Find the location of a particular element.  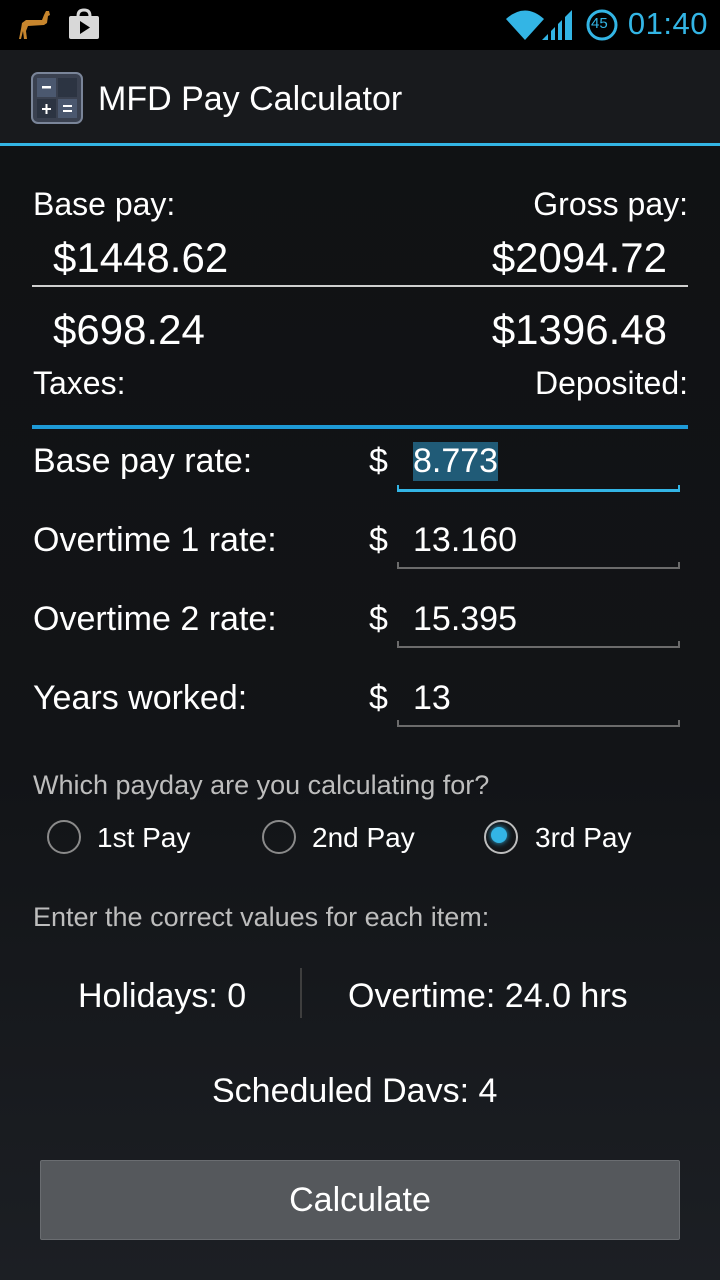

taxes-label: Taxes: is located at coordinates (79, 383).